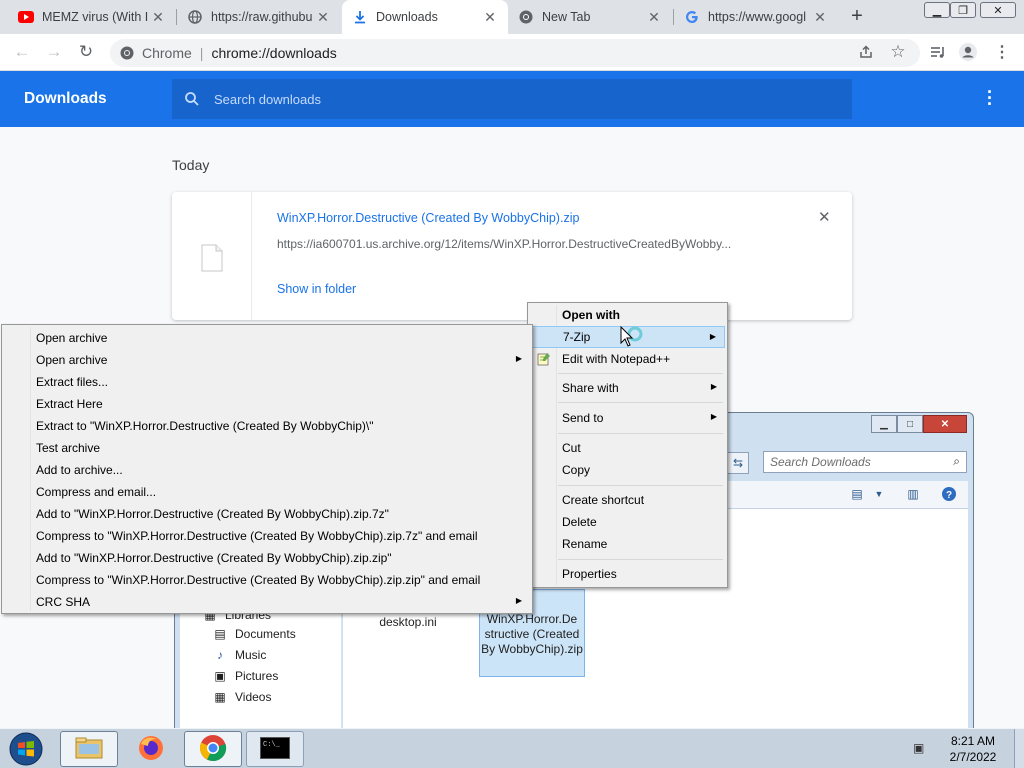 This screenshot has width=1024, height=768. Describe the element at coordinates (998, 10) in the screenshot. I see `close-window-button: ✕` at that location.